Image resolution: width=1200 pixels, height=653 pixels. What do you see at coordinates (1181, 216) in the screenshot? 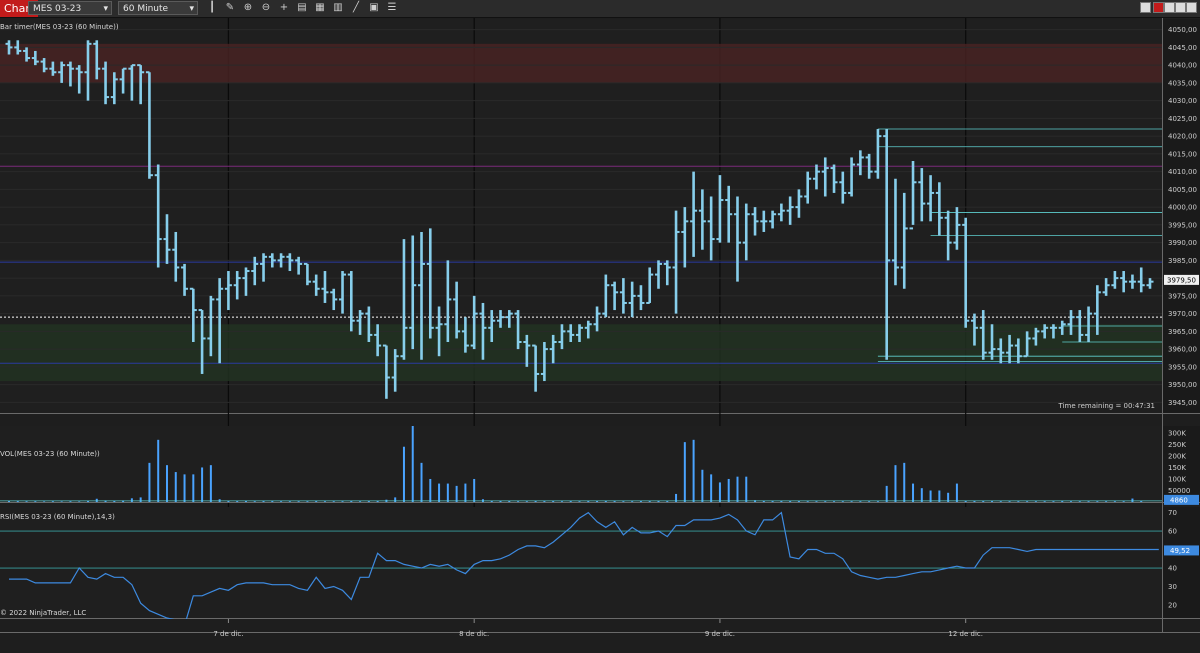
I see `price-axis-strip` at bounding box center [1181, 216].